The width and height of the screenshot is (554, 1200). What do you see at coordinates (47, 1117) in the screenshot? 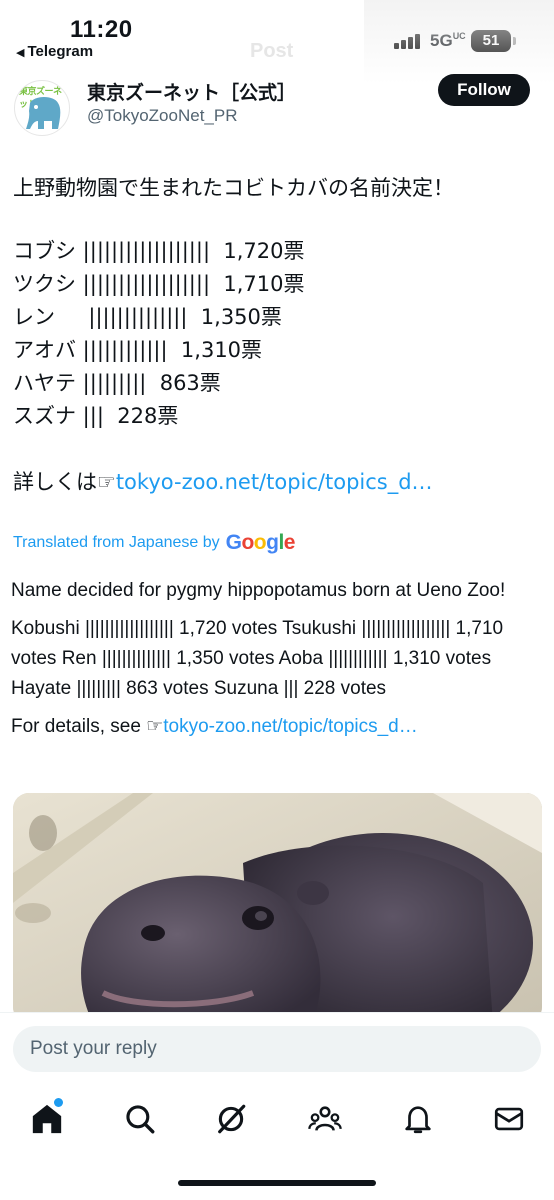
I see `home-icon` at bounding box center [47, 1117].